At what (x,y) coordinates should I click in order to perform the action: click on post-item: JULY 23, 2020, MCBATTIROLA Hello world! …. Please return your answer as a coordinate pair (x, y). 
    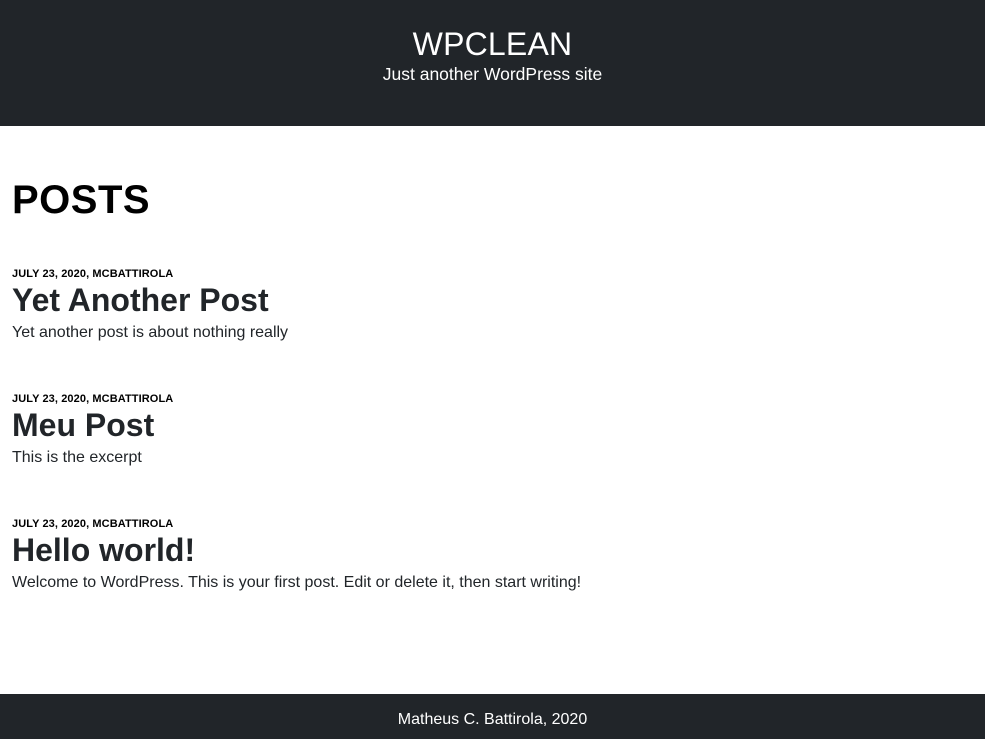
    Looking at the image, I should click on (492, 555).